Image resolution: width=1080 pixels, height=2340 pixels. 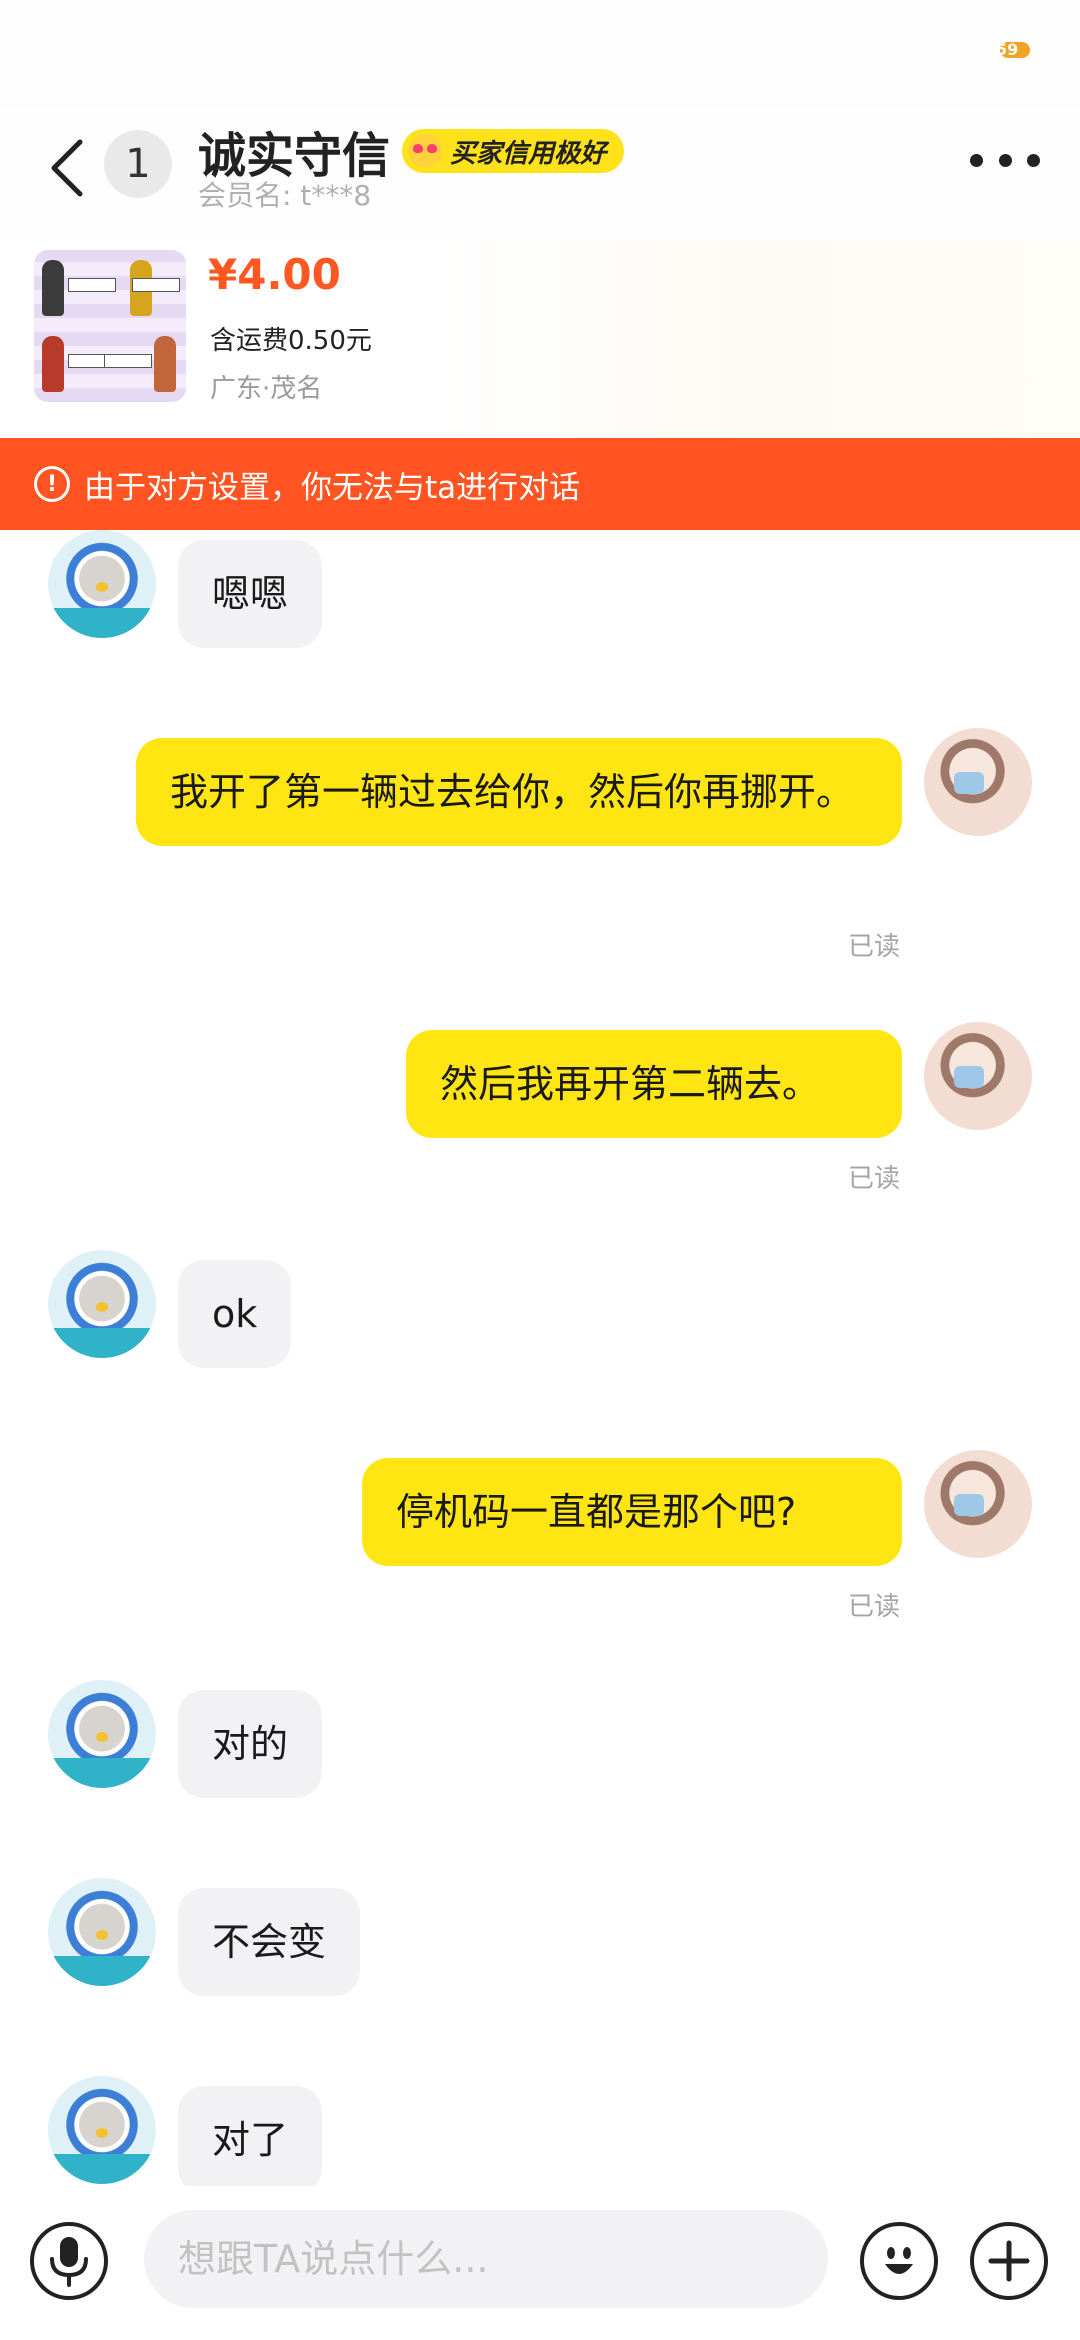 I want to click on warning-circle-icon: !, so click(x=52, y=484).